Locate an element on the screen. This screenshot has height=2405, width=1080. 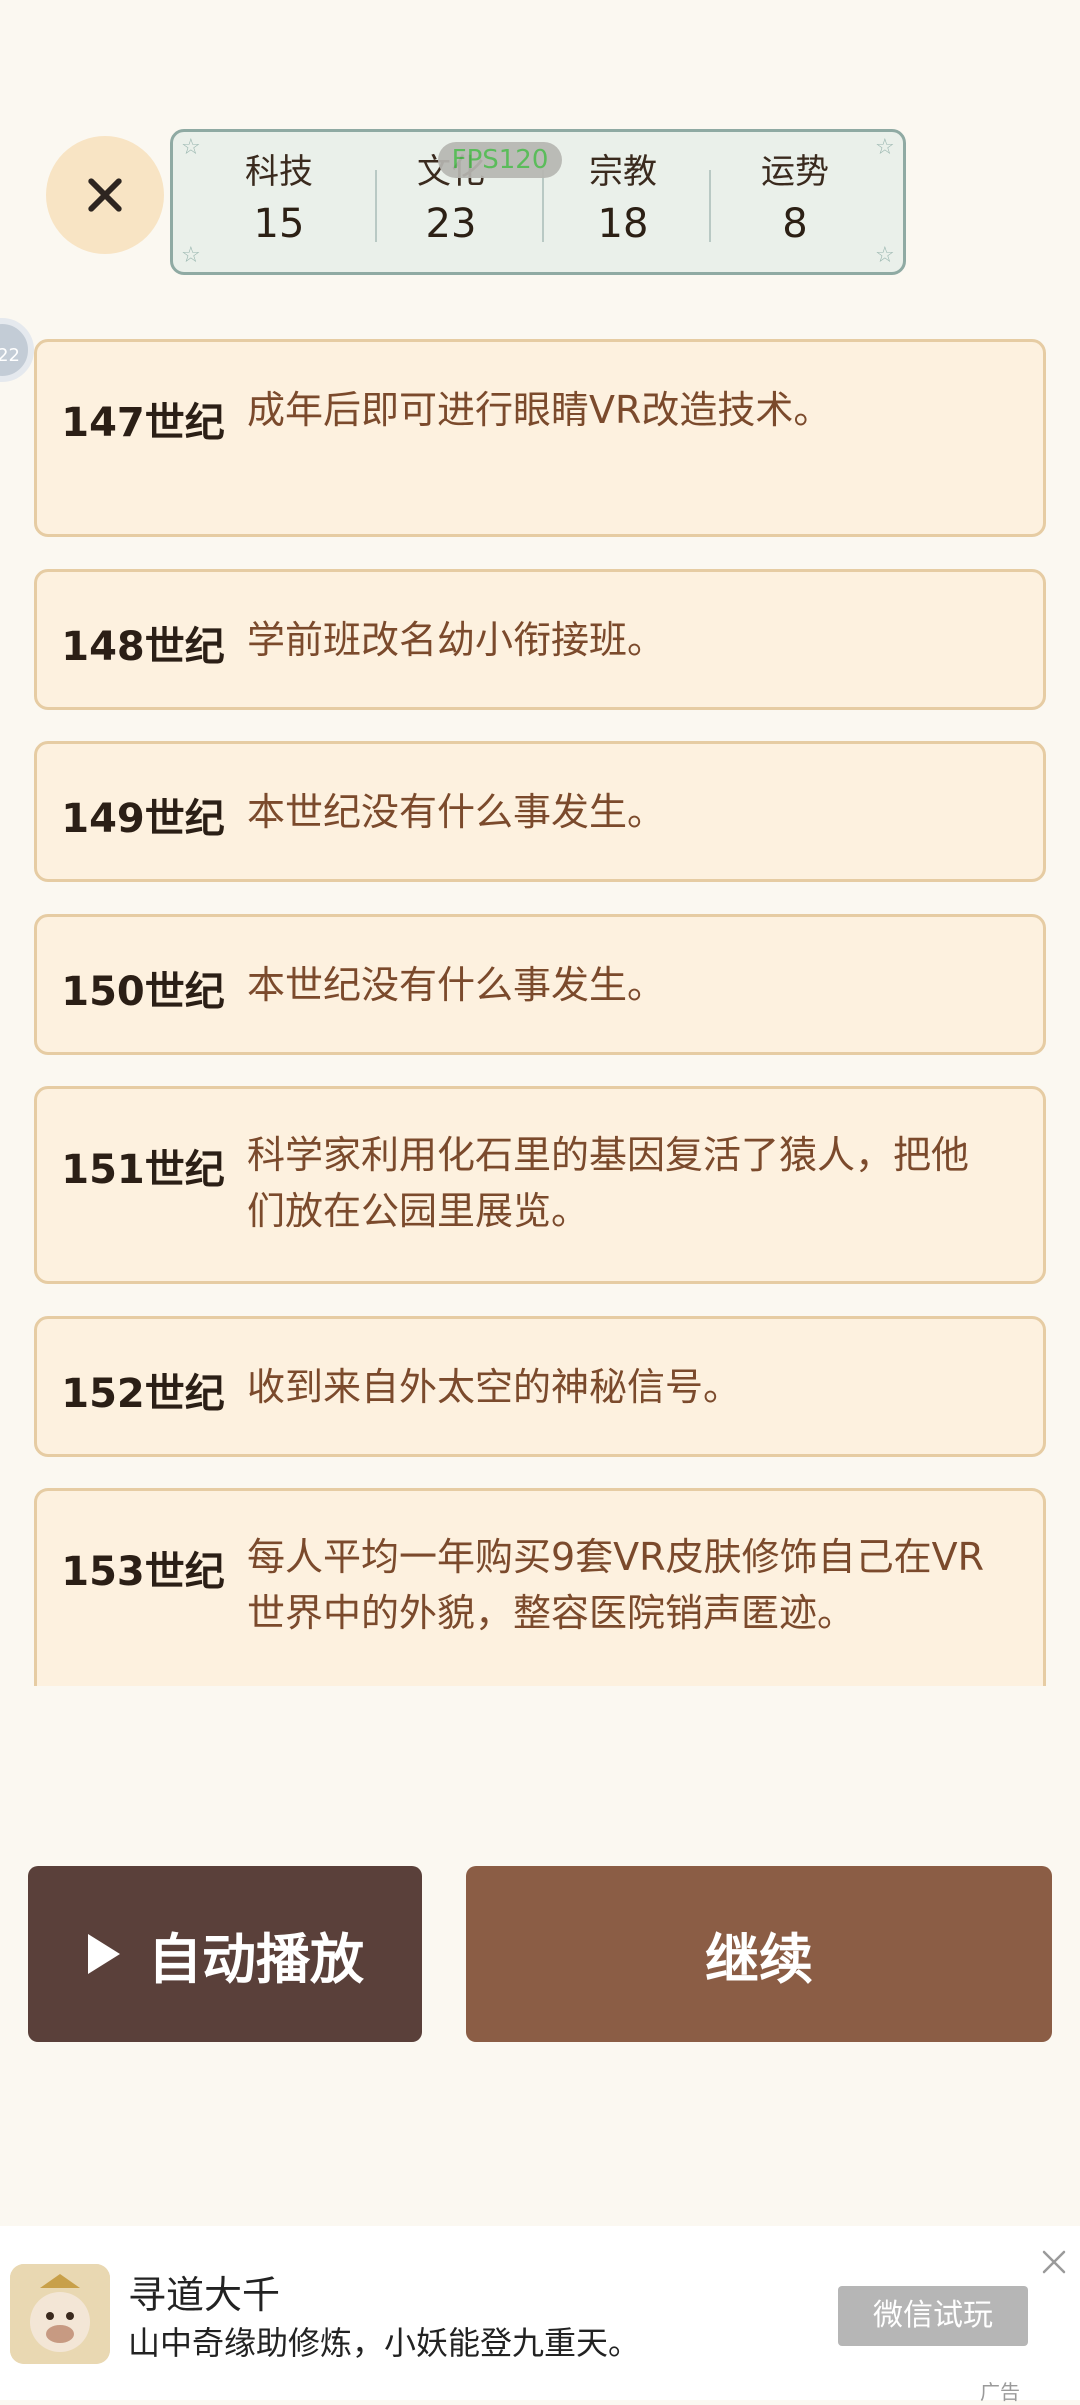
ad-close-icon is located at coordinates (1054, 2262).